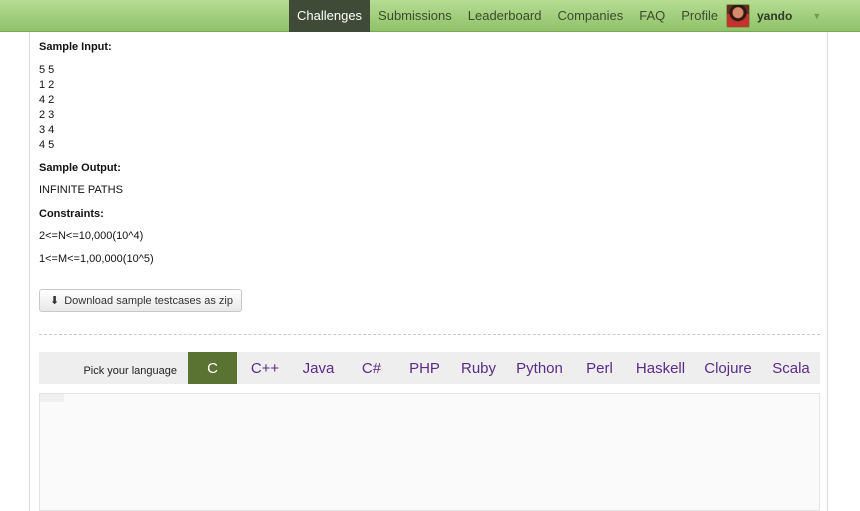 The width and height of the screenshot is (860, 511). I want to click on sample-output-heading: Sample Output:, so click(80, 168).